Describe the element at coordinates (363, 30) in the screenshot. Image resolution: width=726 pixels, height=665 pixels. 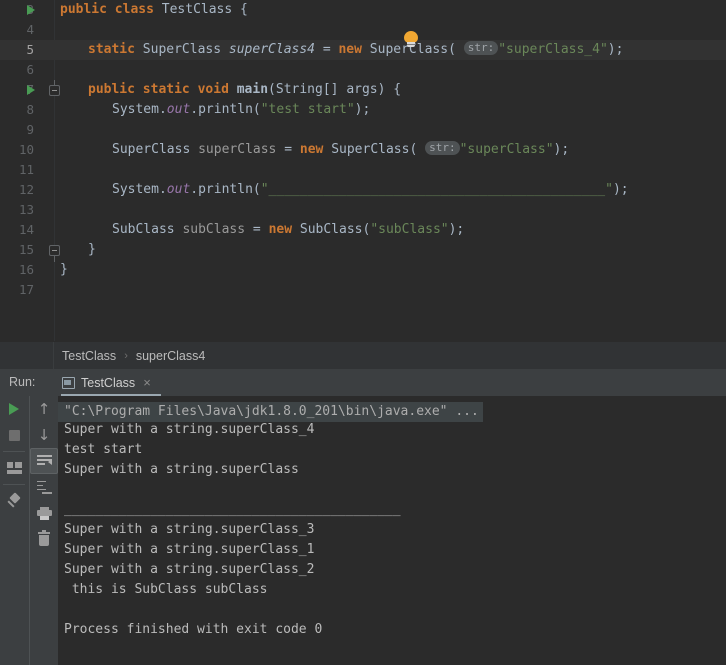
I see `code-line: 4` at that location.